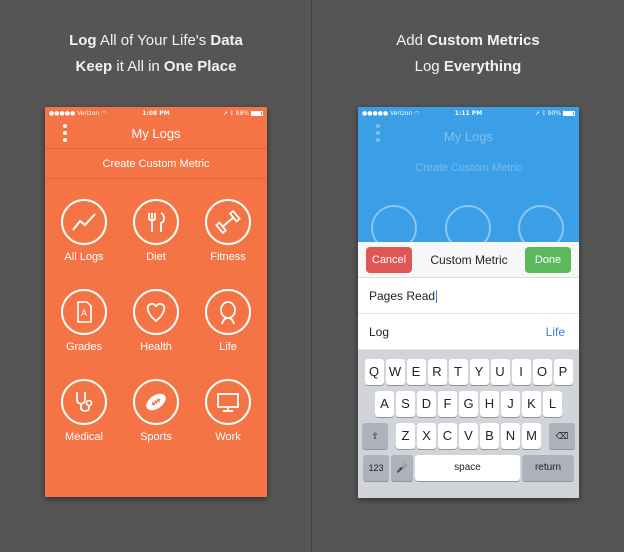 The height and width of the screenshot is (552, 624). Describe the element at coordinates (468, 66) in the screenshot. I see `right-headline-2: Log Everything` at that location.